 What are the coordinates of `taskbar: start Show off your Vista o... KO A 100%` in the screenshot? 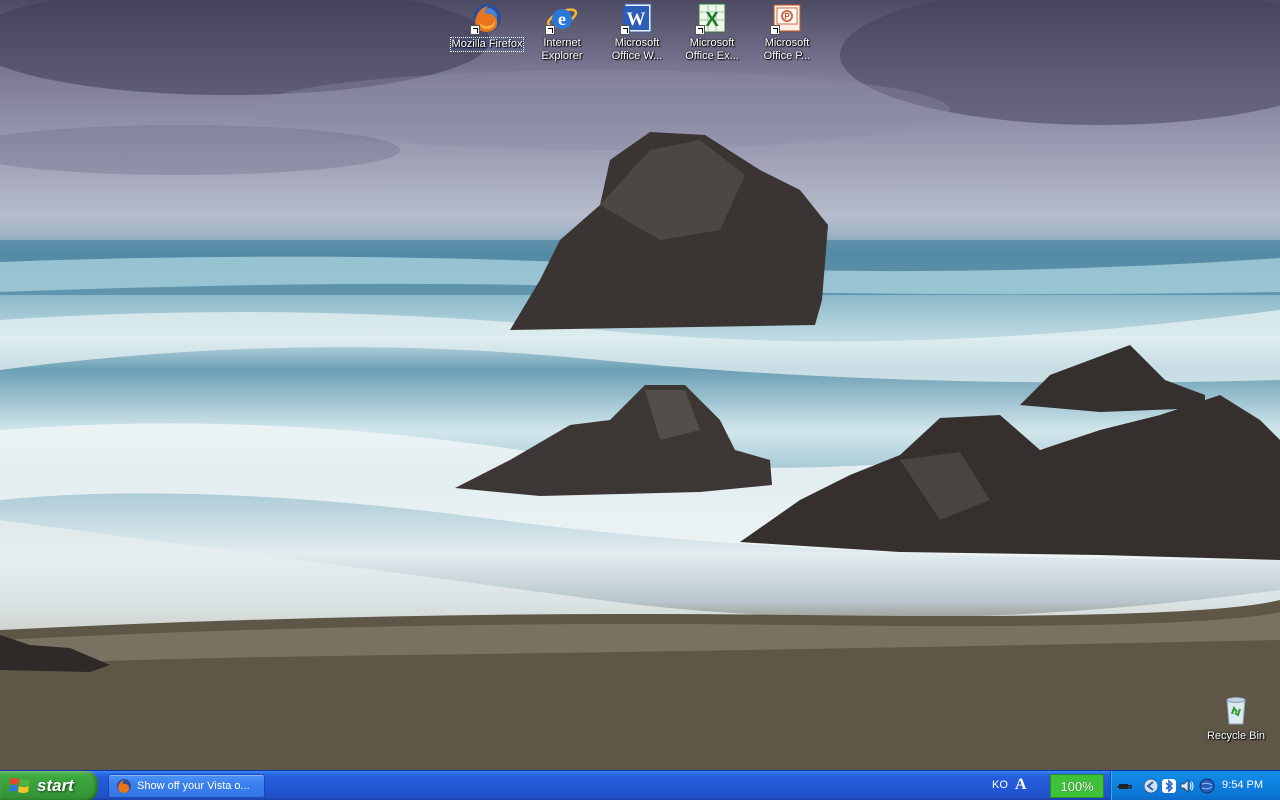 It's located at (640, 785).